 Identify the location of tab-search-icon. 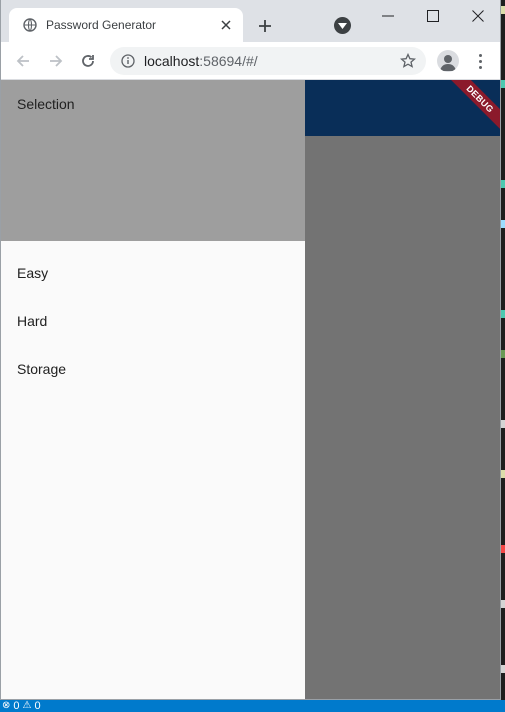
(342, 25).